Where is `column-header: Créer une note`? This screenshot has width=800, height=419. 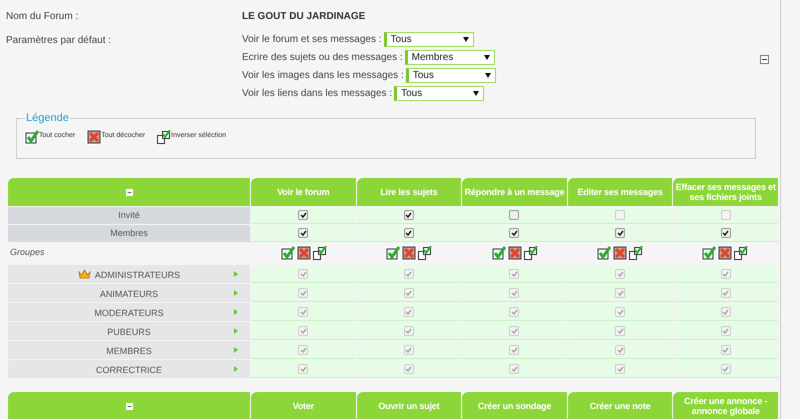
column-header: Créer une note is located at coordinates (620, 405).